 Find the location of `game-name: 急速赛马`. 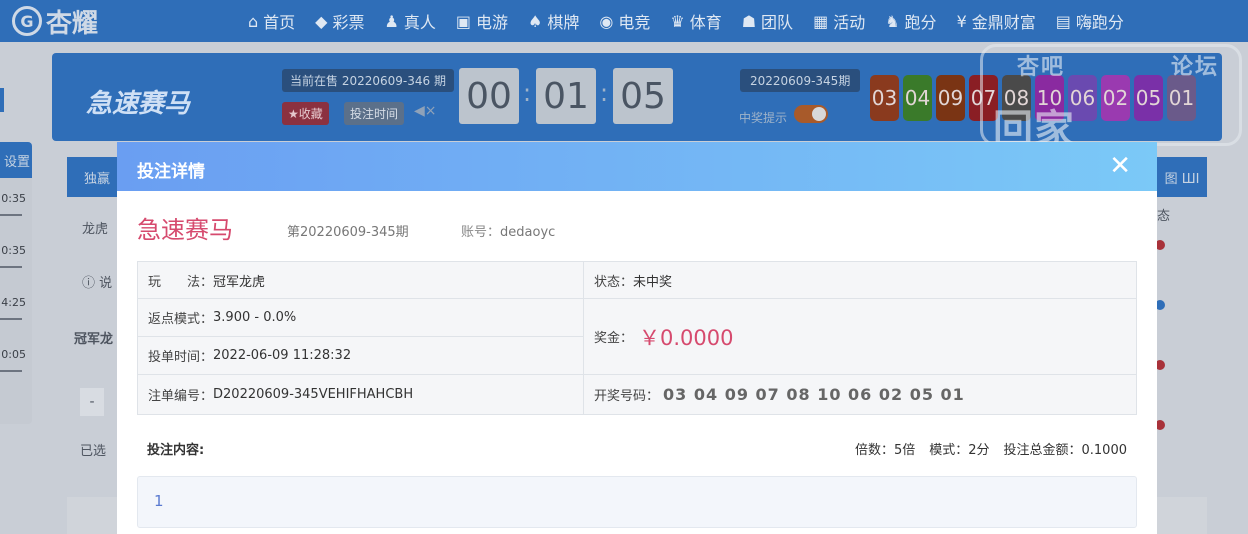

game-name: 急速赛马 is located at coordinates (185, 230).